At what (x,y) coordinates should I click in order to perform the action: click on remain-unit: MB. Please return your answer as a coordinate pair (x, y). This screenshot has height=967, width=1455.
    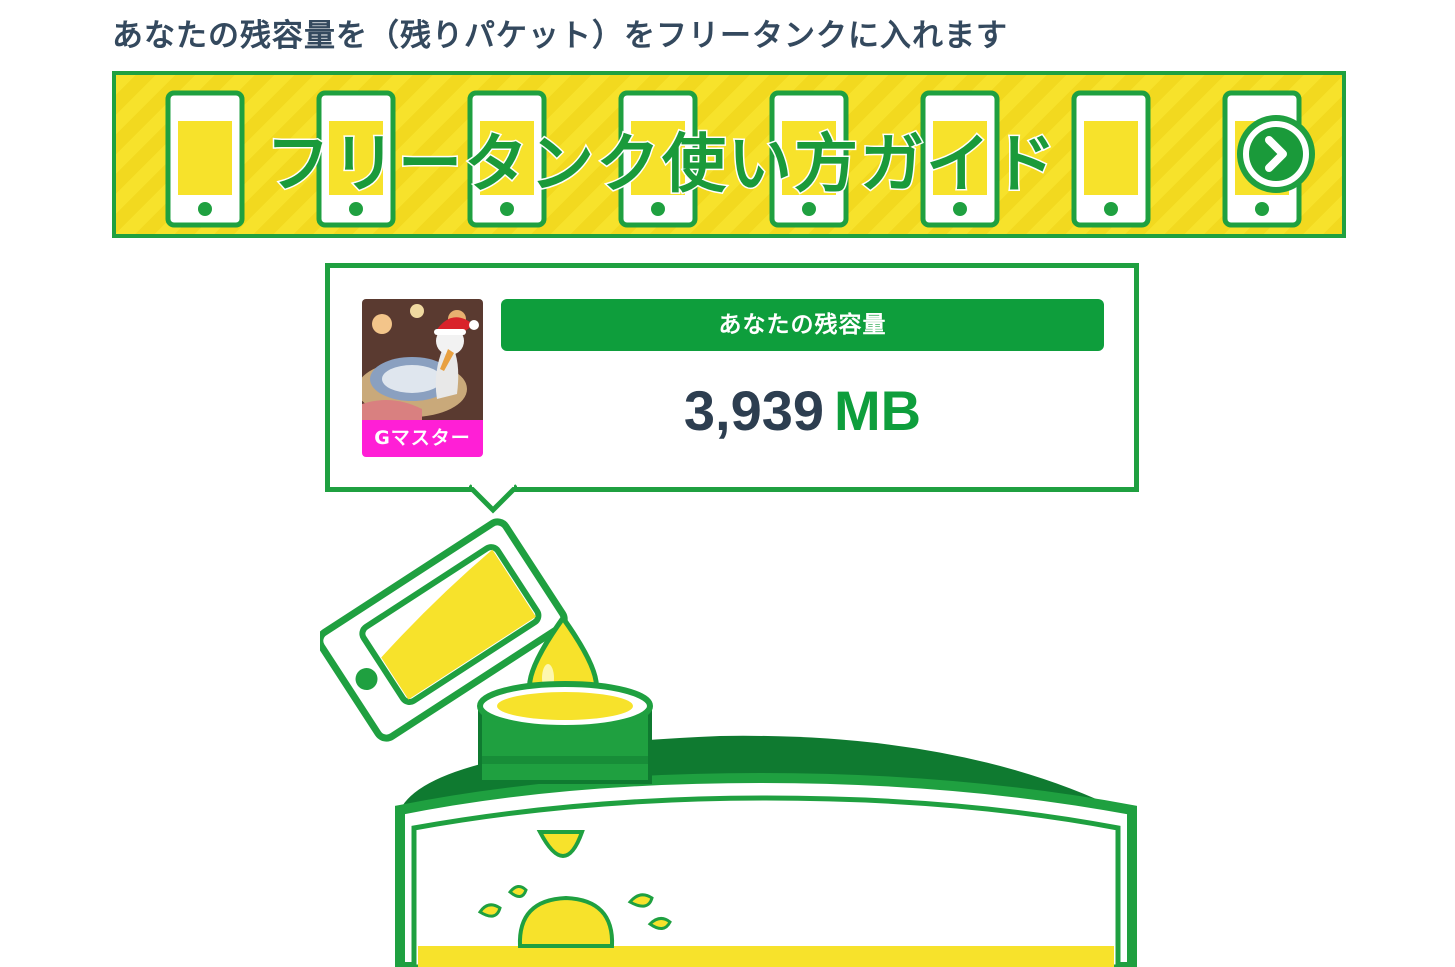
    Looking at the image, I should click on (878, 410).